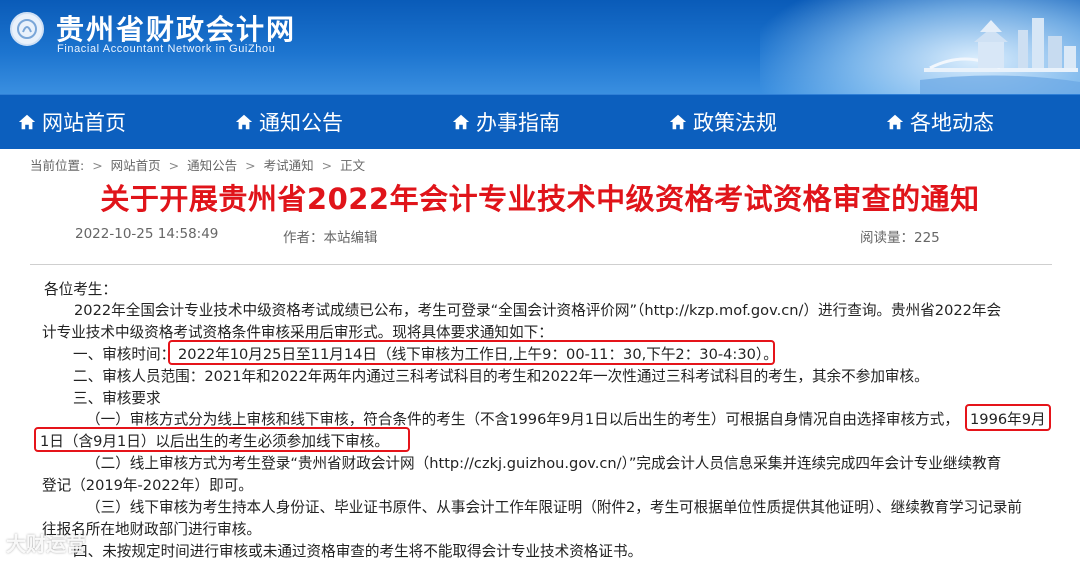 The image size is (1080, 563). What do you see at coordinates (330, 238) in the screenshot?
I see `article-author: 作者：本站编辑` at bounding box center [330, 238].